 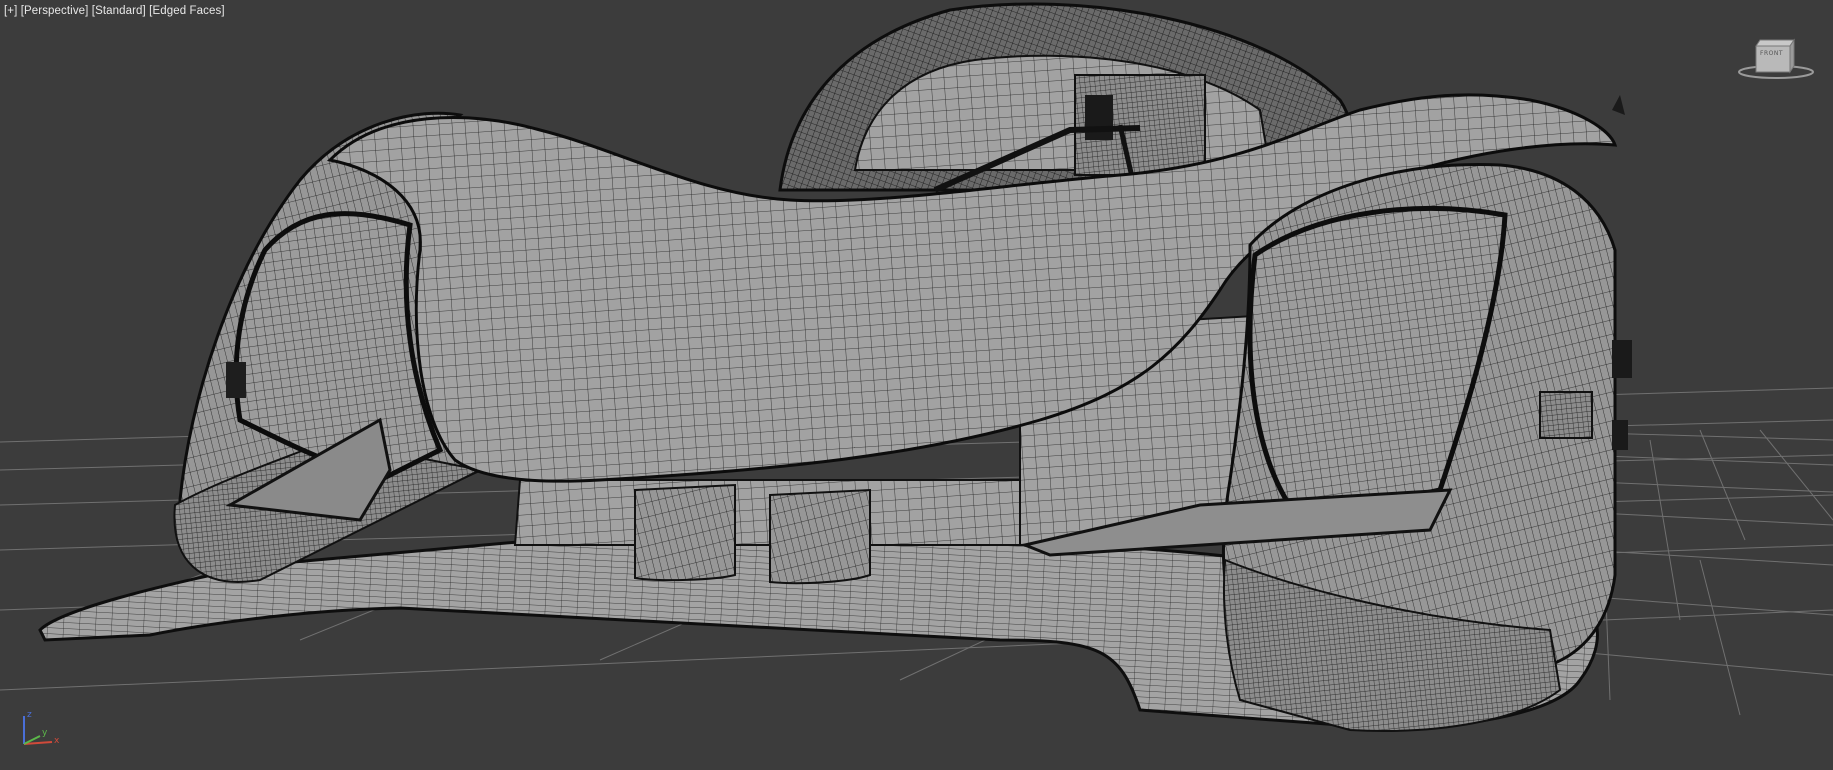 What do you see at coordinates (10, 11) in the screenshot?
I see `viewport-general-menu: [+]` at bounding box center [10, 11].